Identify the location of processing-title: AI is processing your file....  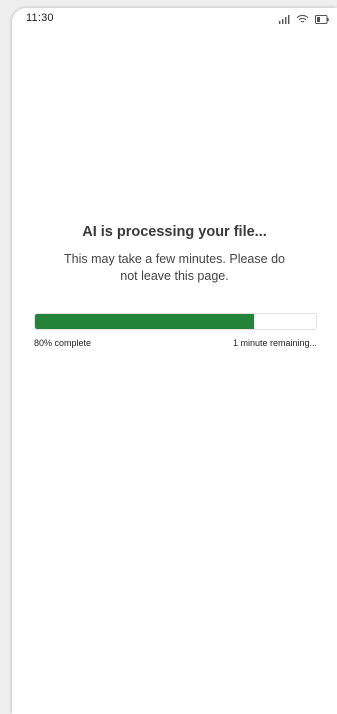
(174, 232).